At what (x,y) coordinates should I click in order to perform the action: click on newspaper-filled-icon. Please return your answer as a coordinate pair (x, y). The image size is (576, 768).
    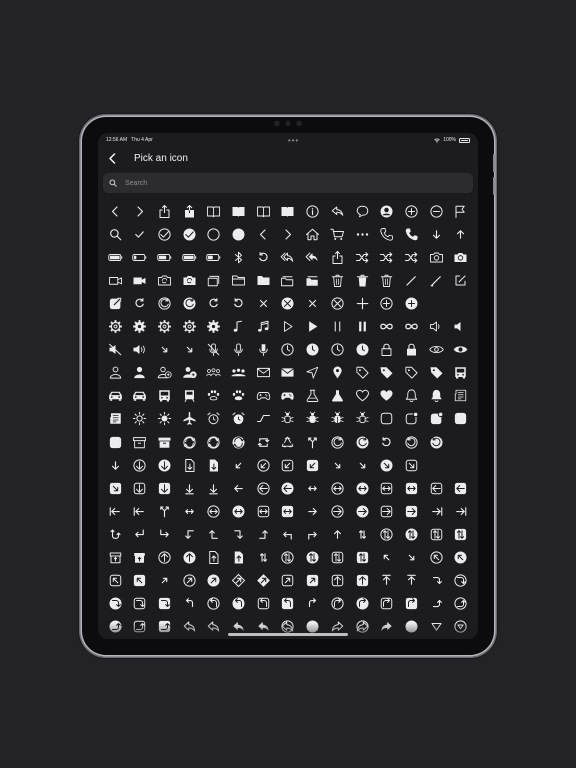
    Looking at the image, I should click on (115, 419).